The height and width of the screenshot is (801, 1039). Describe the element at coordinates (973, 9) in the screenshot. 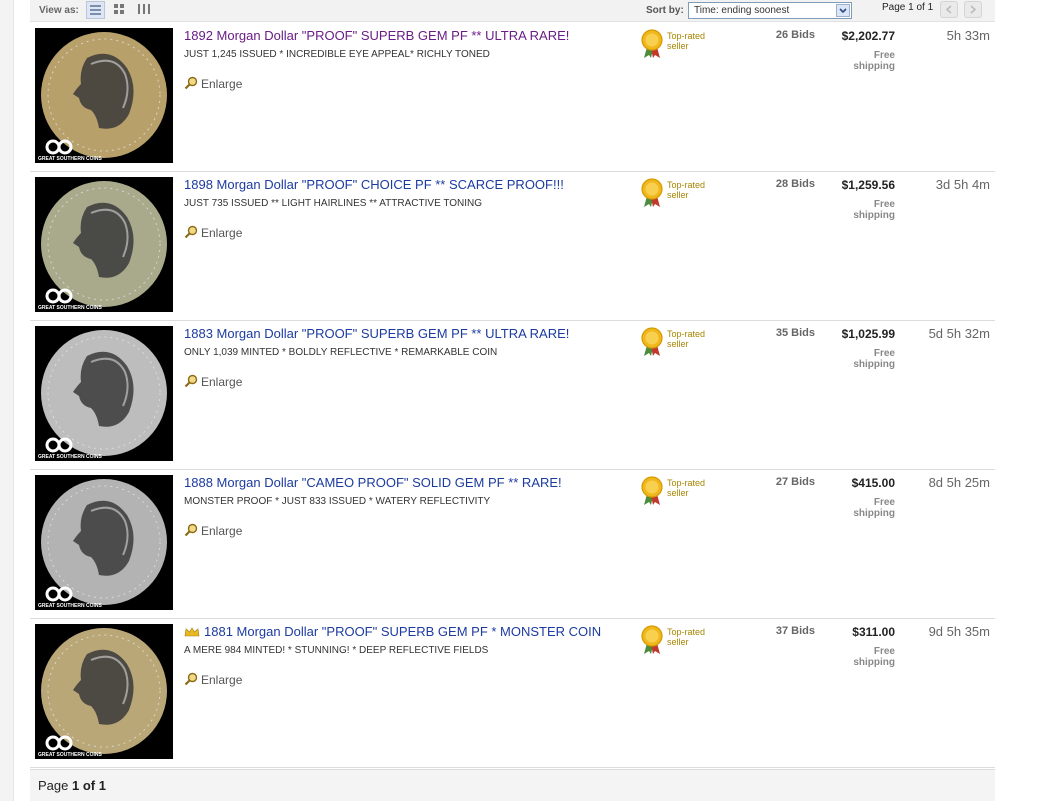

I see `next-page-icon` at that location.